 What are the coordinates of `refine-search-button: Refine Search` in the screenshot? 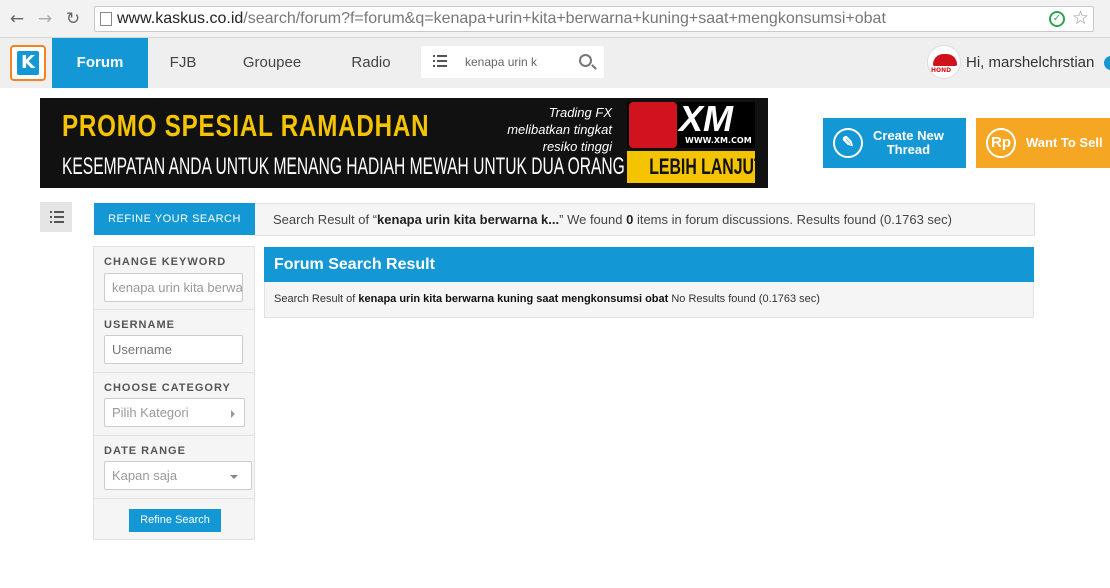 It's located at (175, 520).